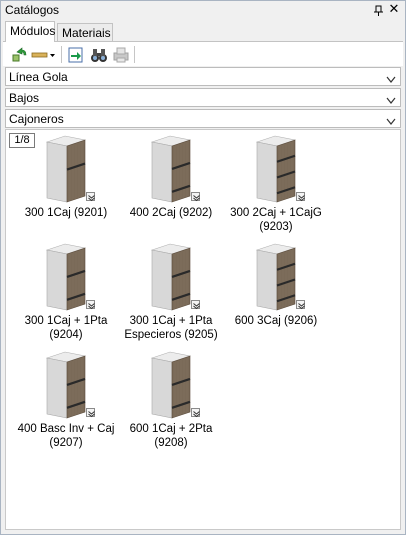 The height and width of the screenshot is (535, 406). Describe the element at coordinates (203, 76) in the screenshot. I see `line-select: Línea Gola` at that location.